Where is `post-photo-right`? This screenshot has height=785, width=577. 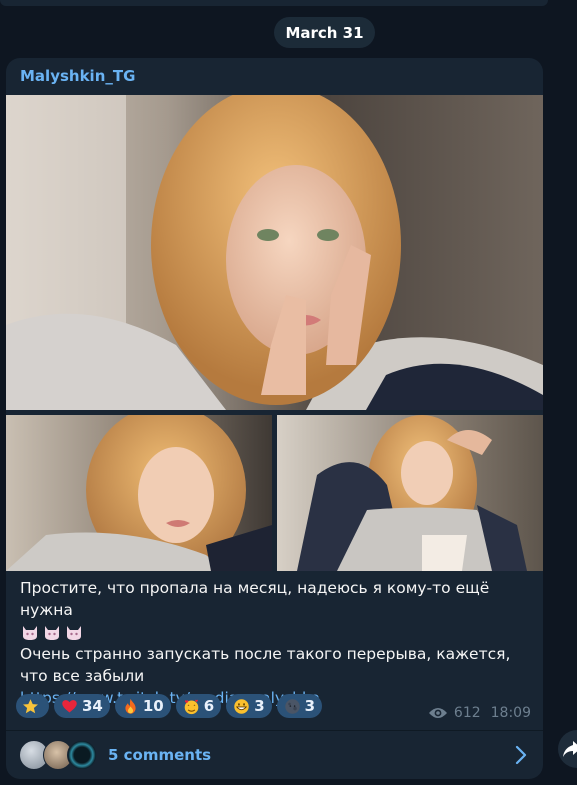 post-photo-right is located at coordinates (410, 493).